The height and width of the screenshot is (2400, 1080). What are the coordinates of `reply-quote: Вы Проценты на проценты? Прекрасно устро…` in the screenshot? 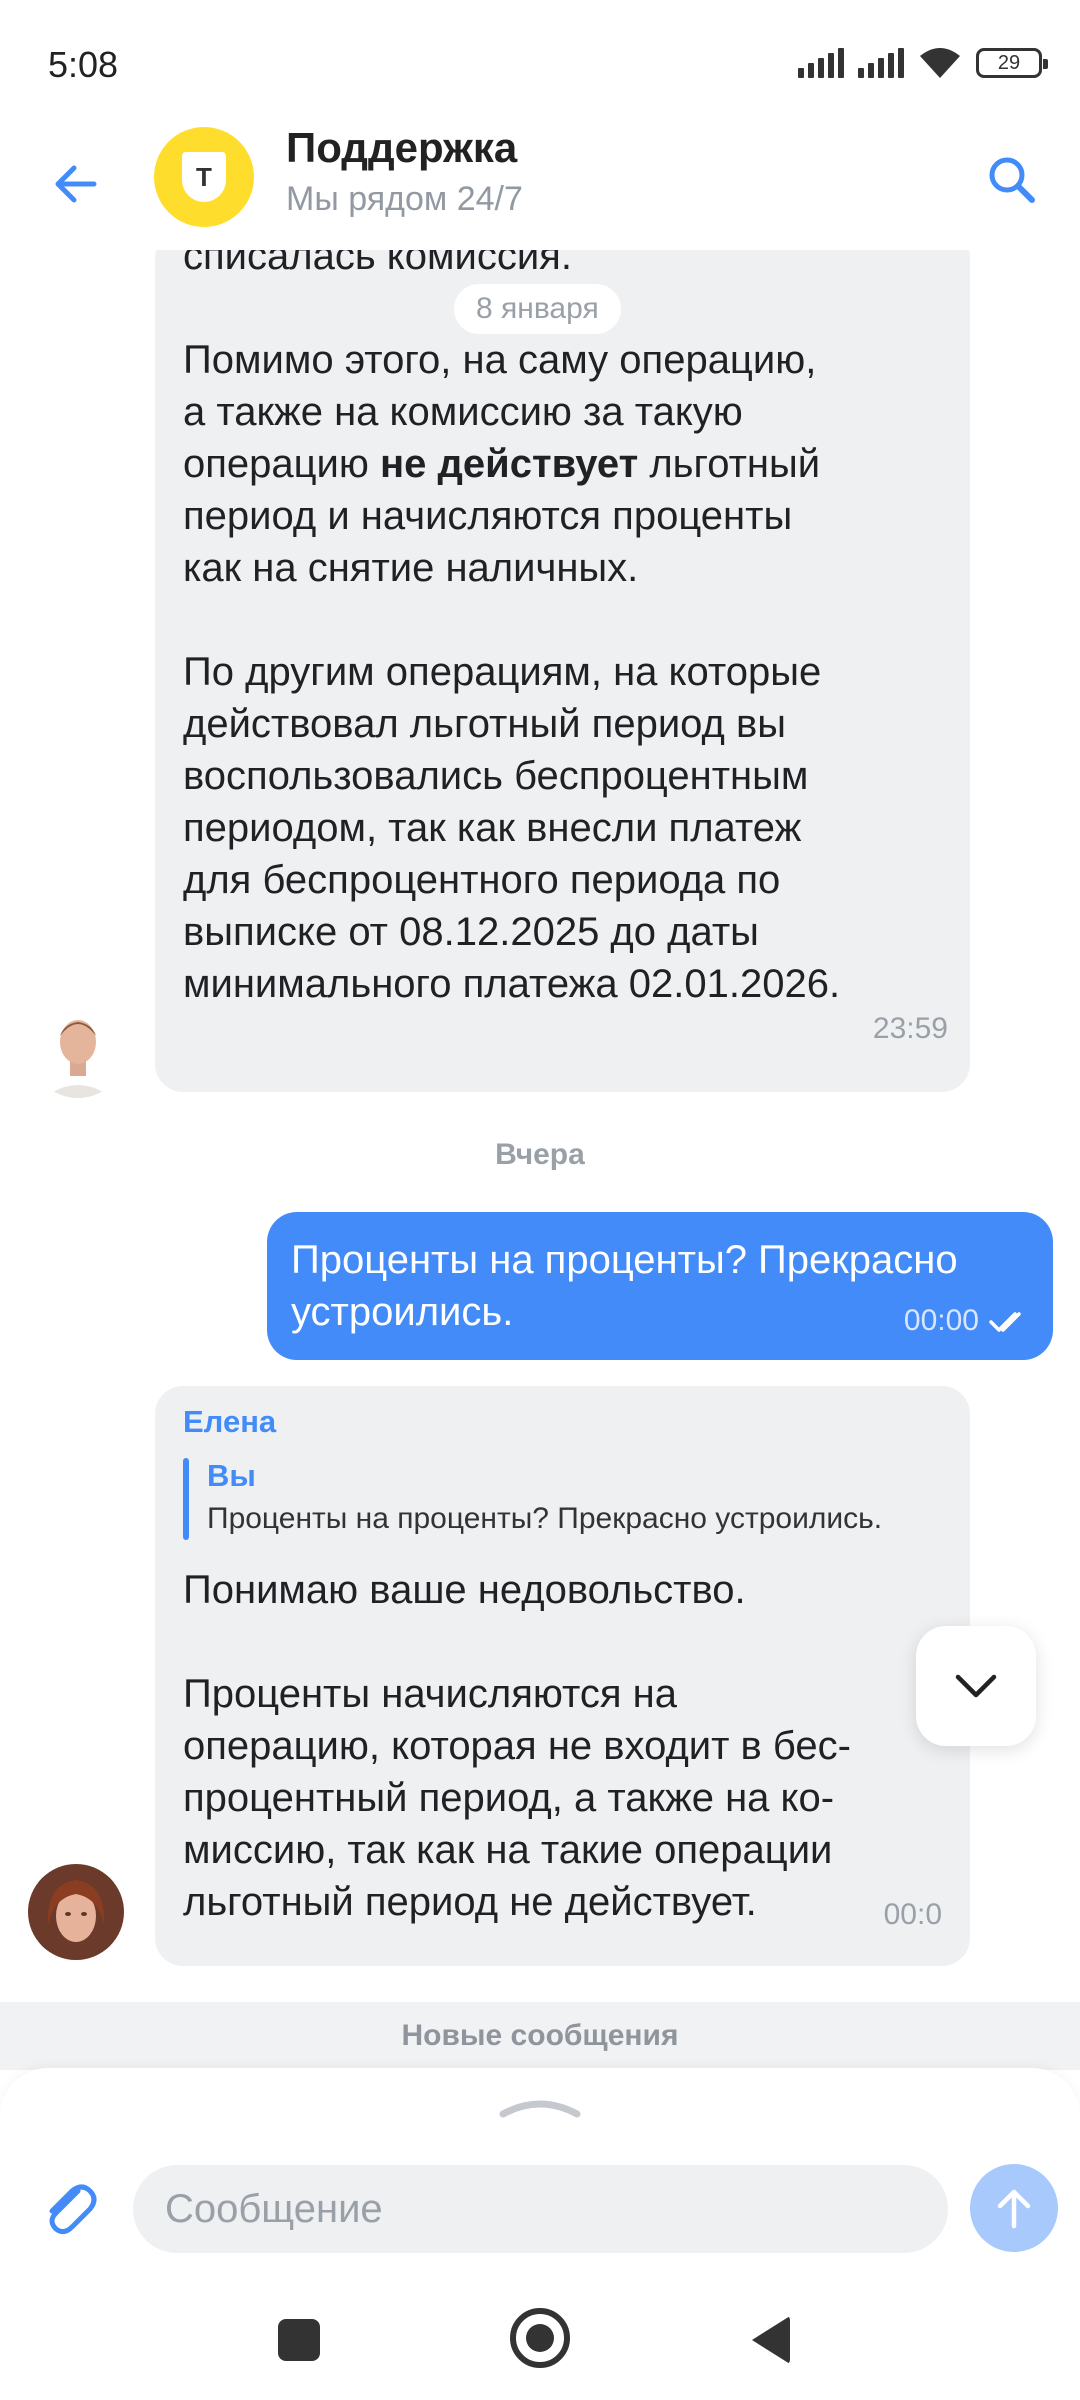 It's located at (562, 1499).